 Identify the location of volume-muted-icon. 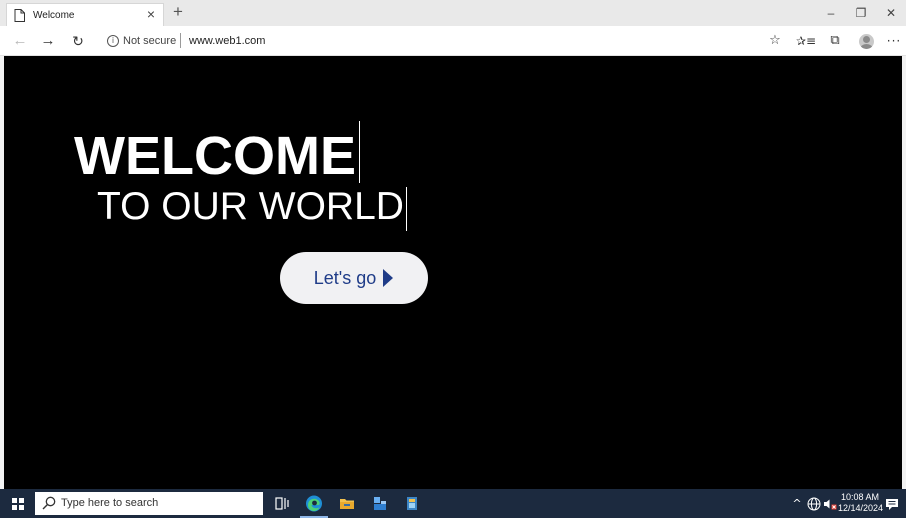
(830, 504).